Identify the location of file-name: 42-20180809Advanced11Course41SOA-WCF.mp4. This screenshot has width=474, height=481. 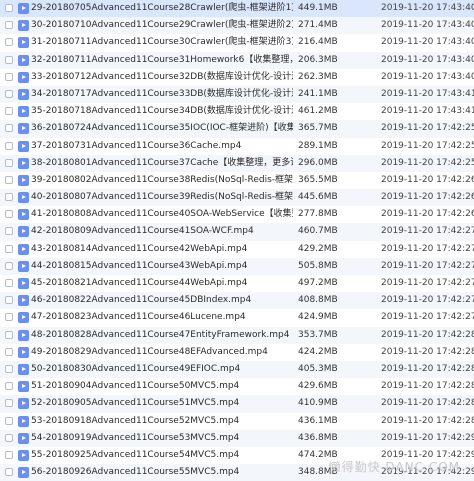
(162, 231).